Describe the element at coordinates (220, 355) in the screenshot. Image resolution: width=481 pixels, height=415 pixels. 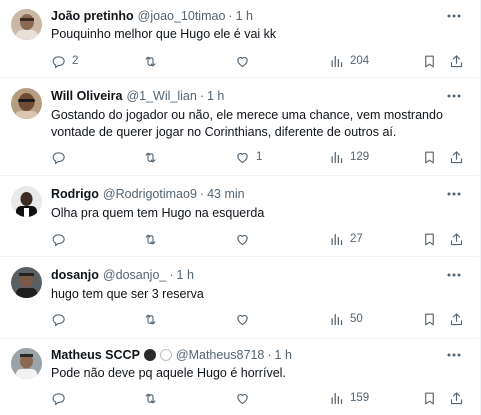
I see `user-handle: @Matheus8718` at that location.